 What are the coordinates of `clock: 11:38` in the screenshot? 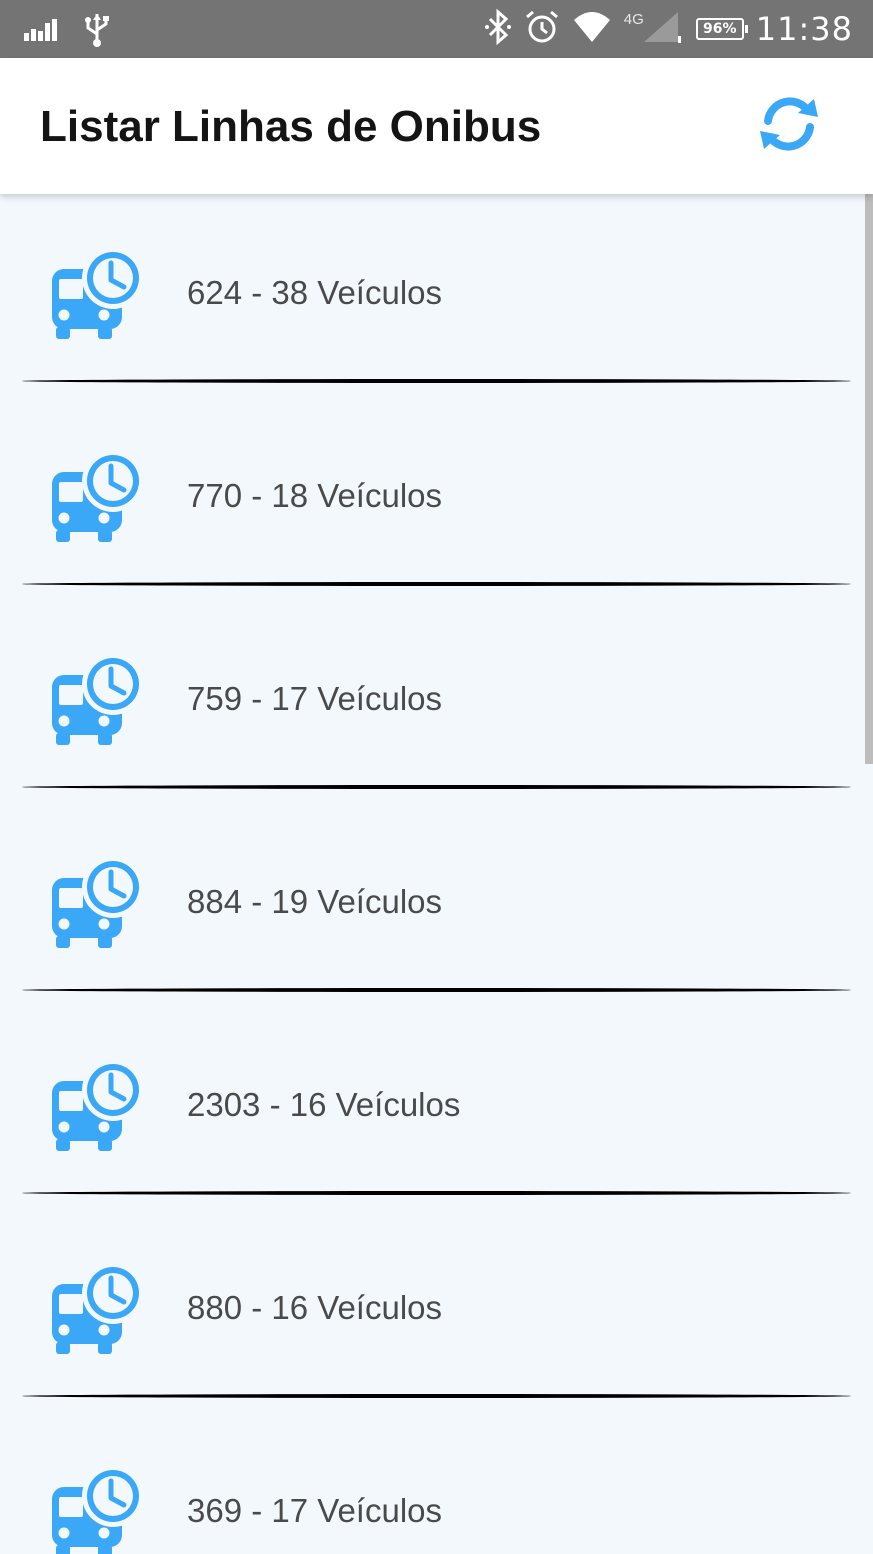 It's located at (804, 29).